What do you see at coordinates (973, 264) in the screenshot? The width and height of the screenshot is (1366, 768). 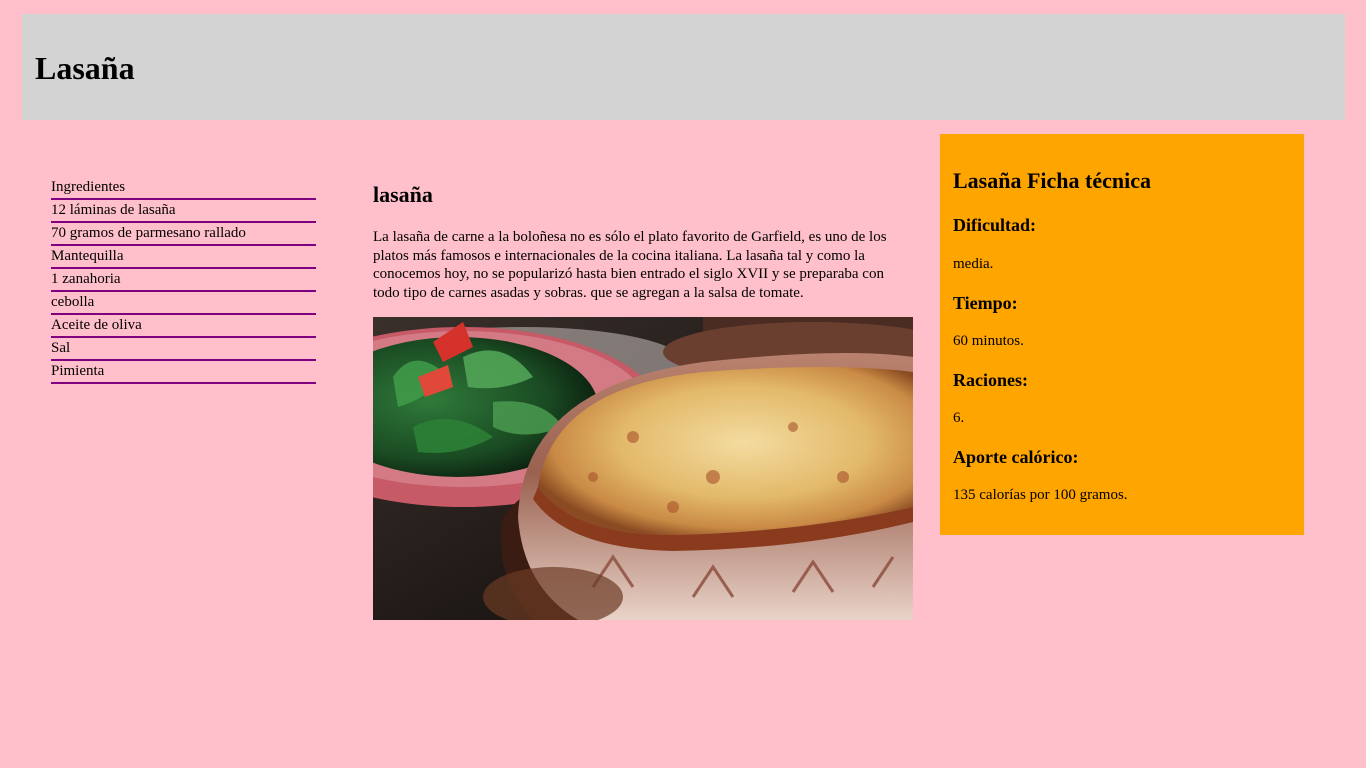 I see `difficulty-value: media.` at bounding box center [973, 264].